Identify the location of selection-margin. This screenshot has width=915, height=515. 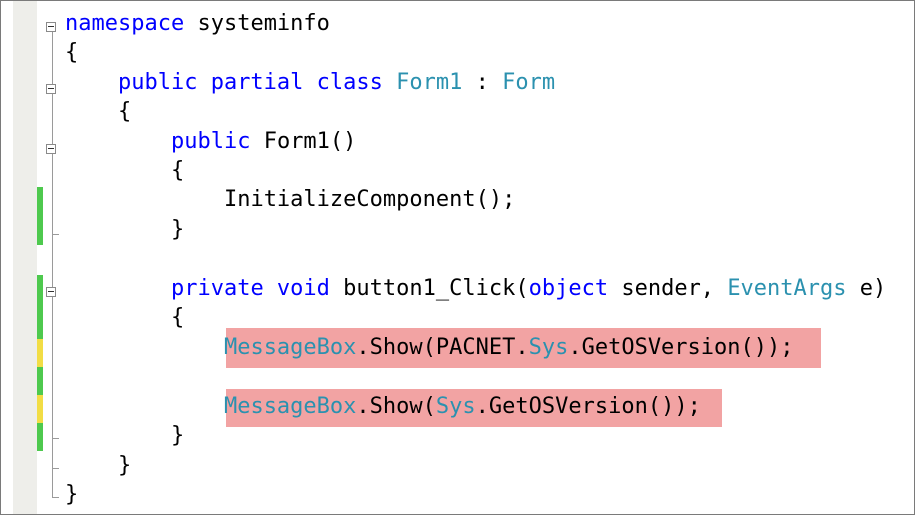
(7, 257).